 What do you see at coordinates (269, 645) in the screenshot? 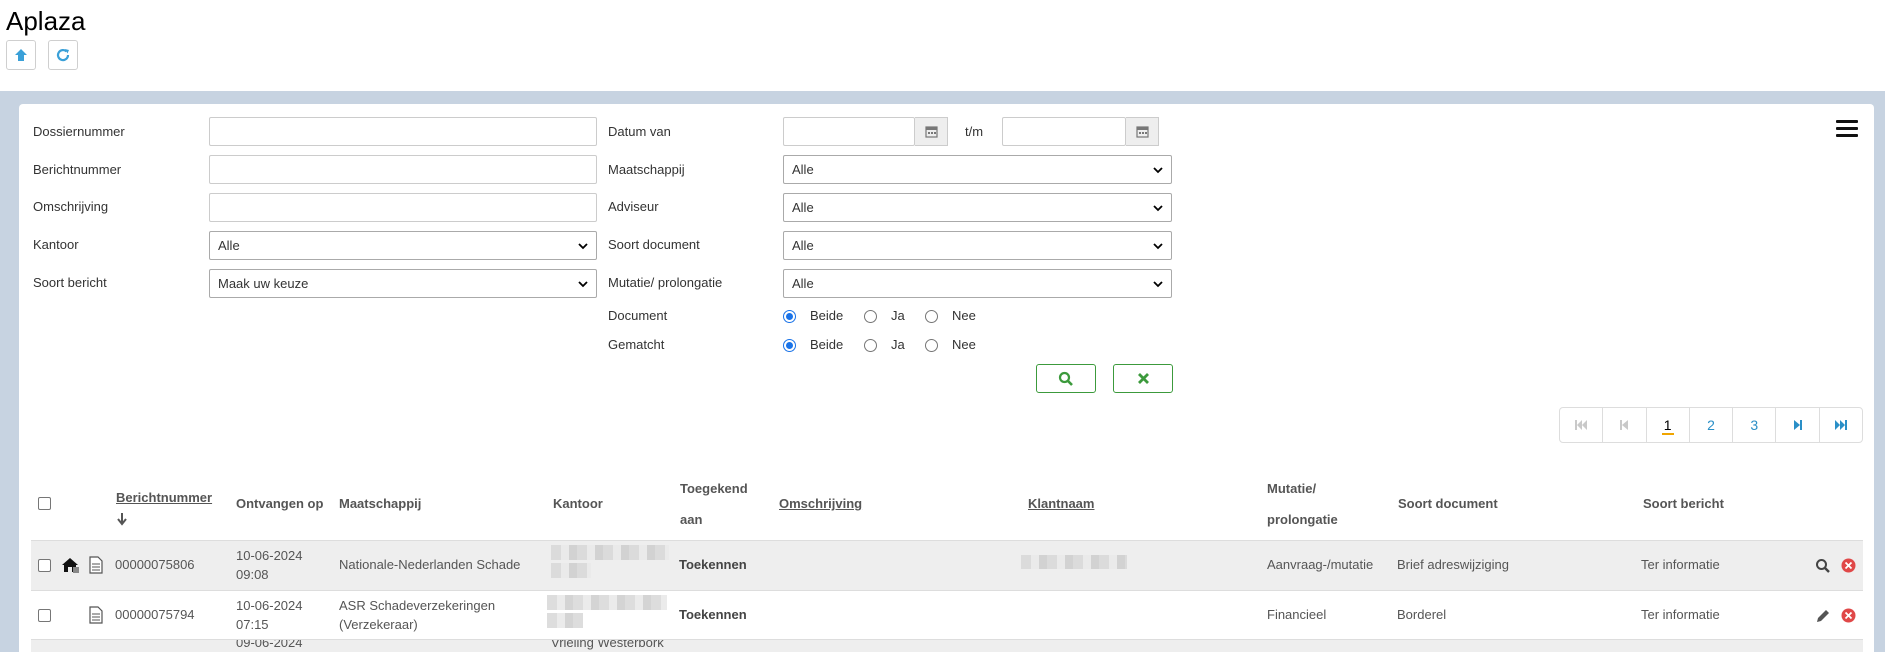
I see `row-date: 09-06-2024` at bounding box center [269, 645].